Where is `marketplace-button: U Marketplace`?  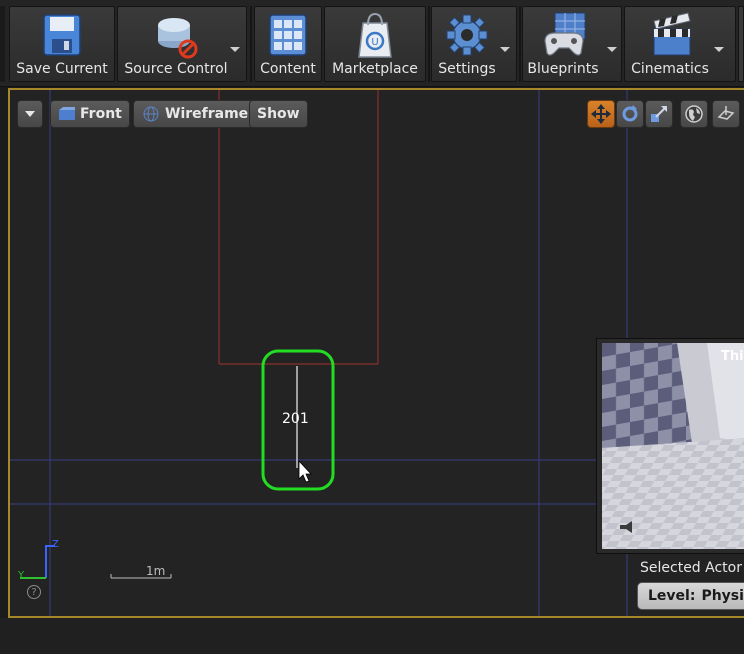
marketplace-button: U Marketplace is located at coordinates (375, 44).